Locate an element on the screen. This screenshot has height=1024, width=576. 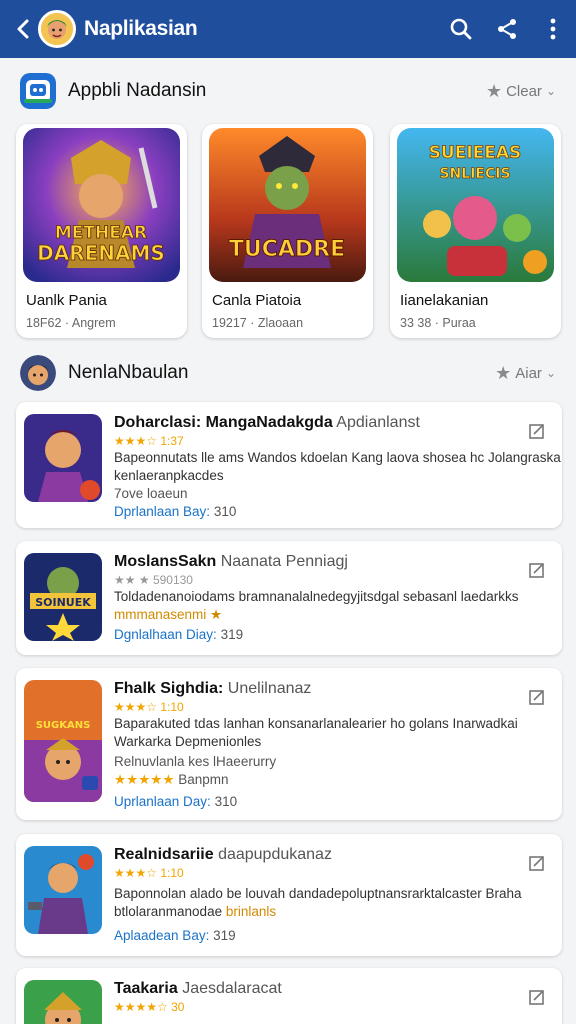
app-meta: 19217 · Zlaoaan is located at coordinates (258, 323).